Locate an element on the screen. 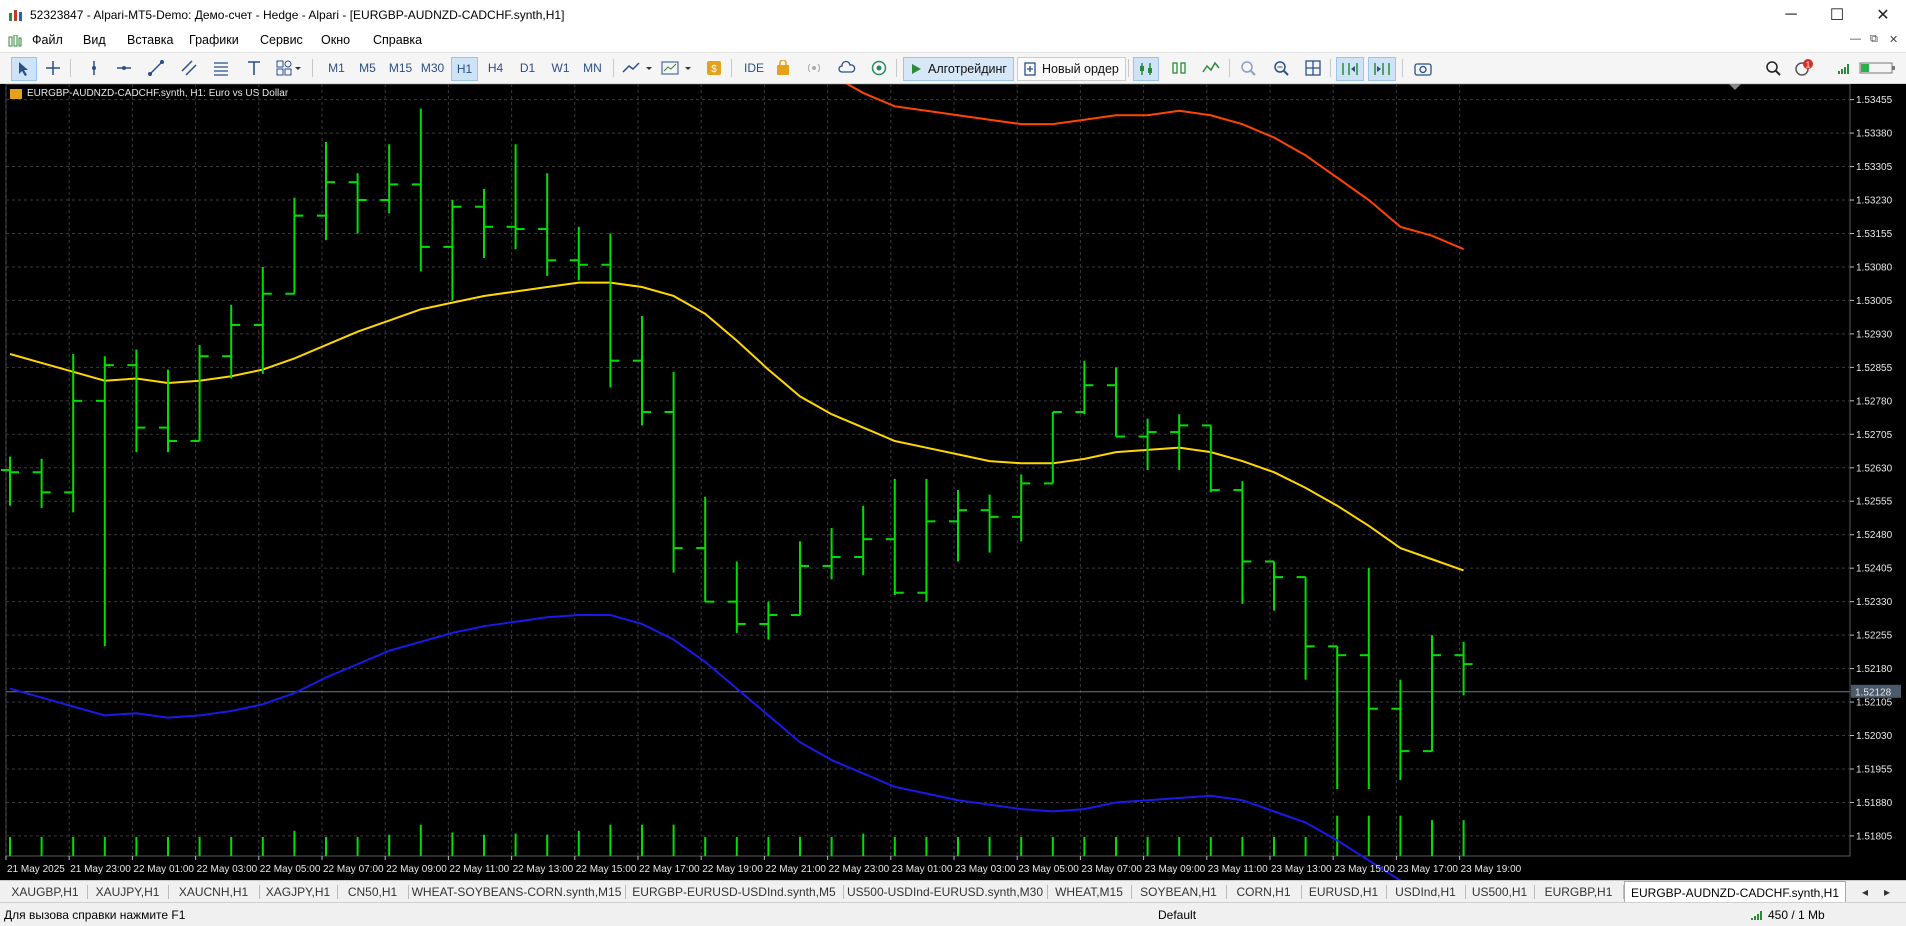  notifications-icon: 1 is located at coordinates (1804, 68).